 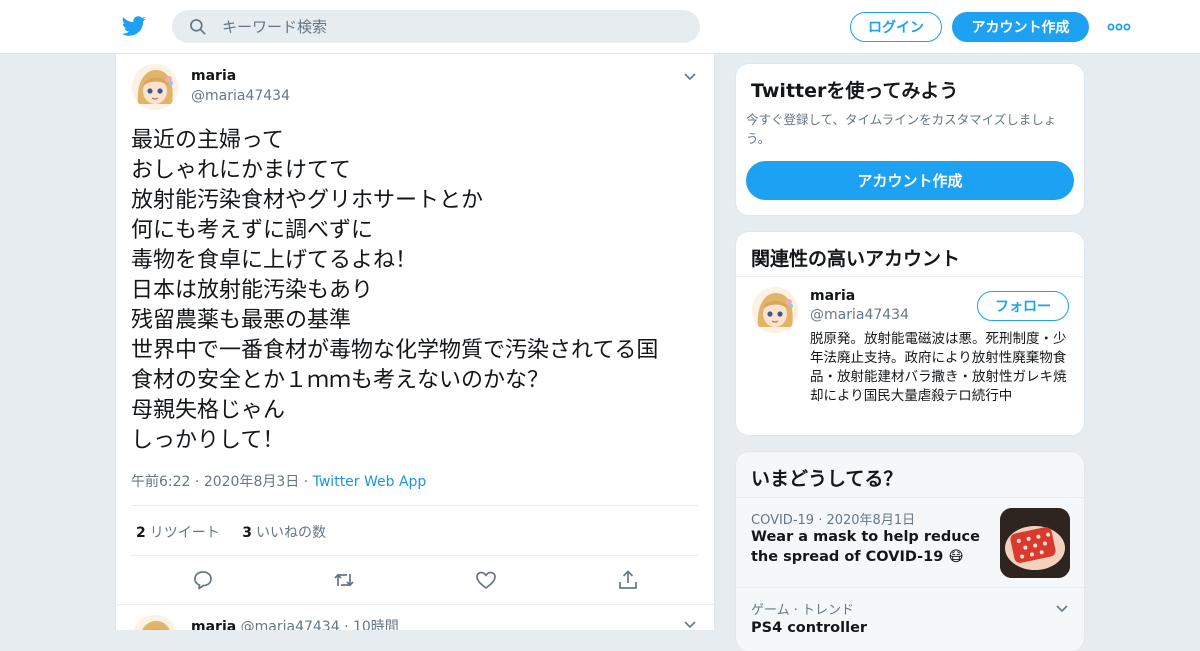 What do you see at coordinates (251, 482) in the screenshot?
I see `tweet-date: 2020年8月3日` at bounding box center [251, 482].